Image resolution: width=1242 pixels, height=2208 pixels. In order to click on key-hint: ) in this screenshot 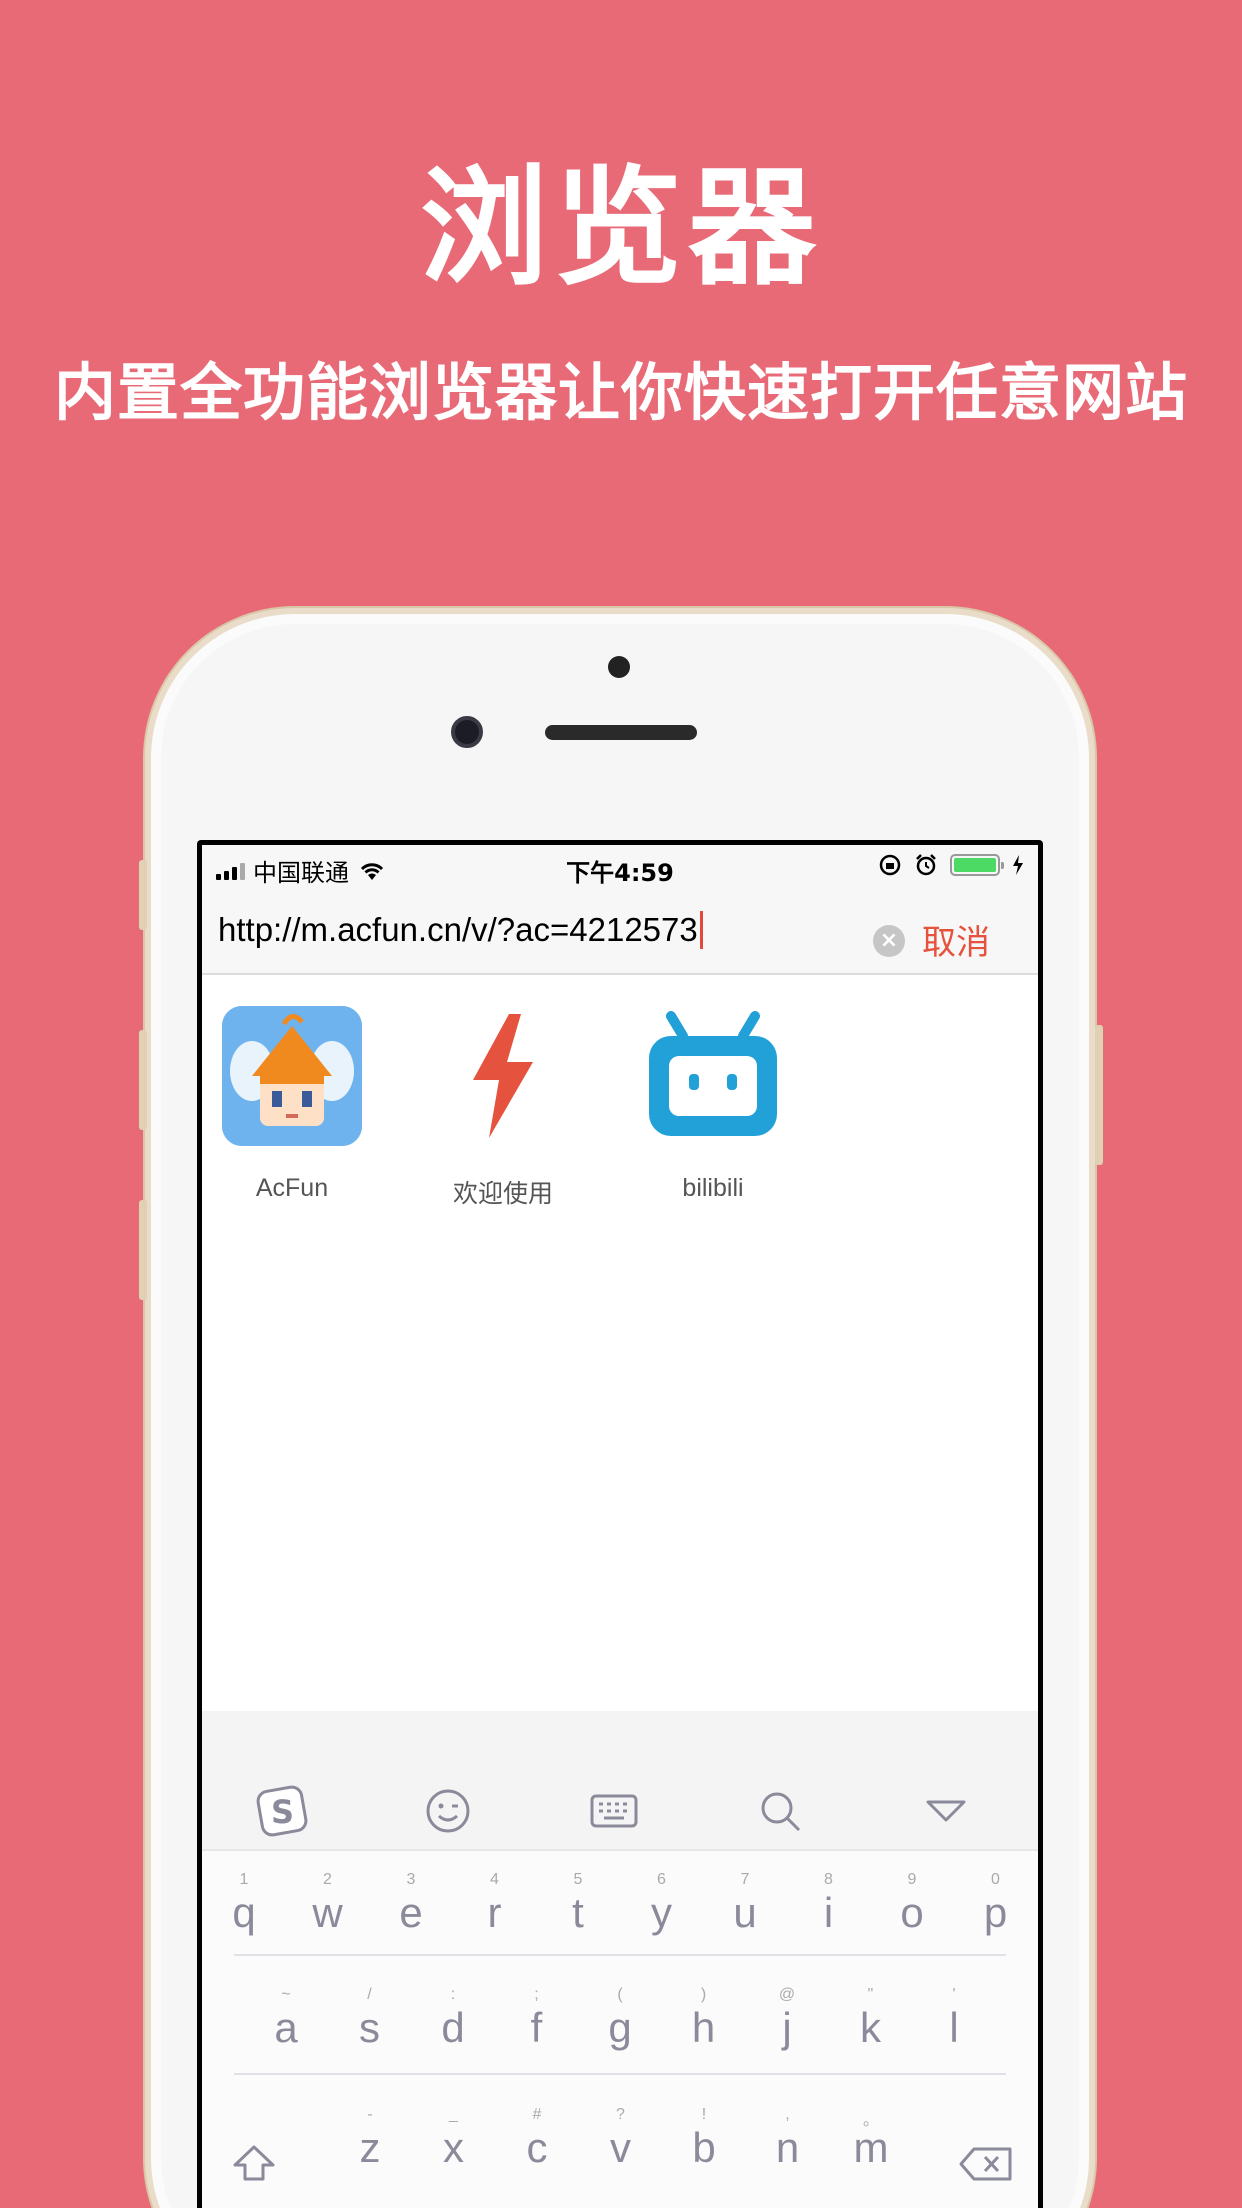, I will do `click(703, 1994)`.